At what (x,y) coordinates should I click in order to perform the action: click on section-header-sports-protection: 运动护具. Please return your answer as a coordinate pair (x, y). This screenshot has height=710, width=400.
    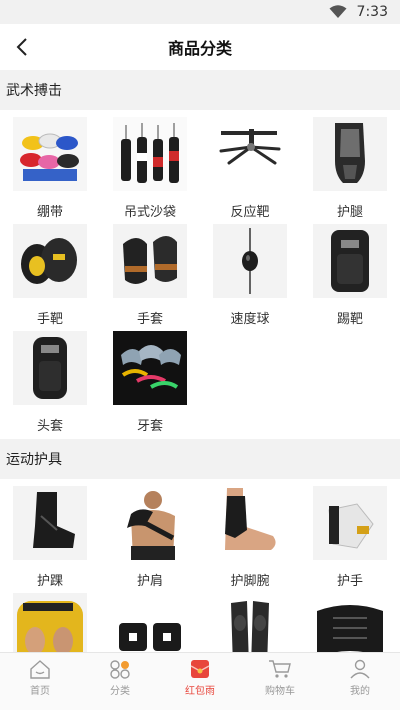
    Looking at the image, I should click on (200, 459).